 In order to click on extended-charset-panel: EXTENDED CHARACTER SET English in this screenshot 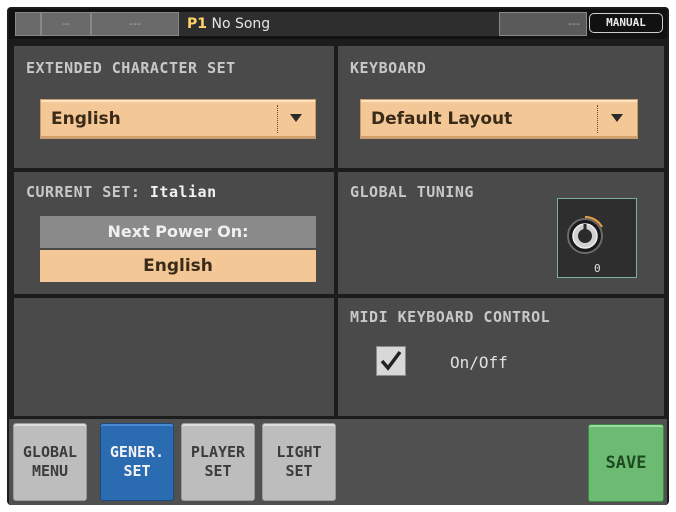, I will do `click(174, 107)`.